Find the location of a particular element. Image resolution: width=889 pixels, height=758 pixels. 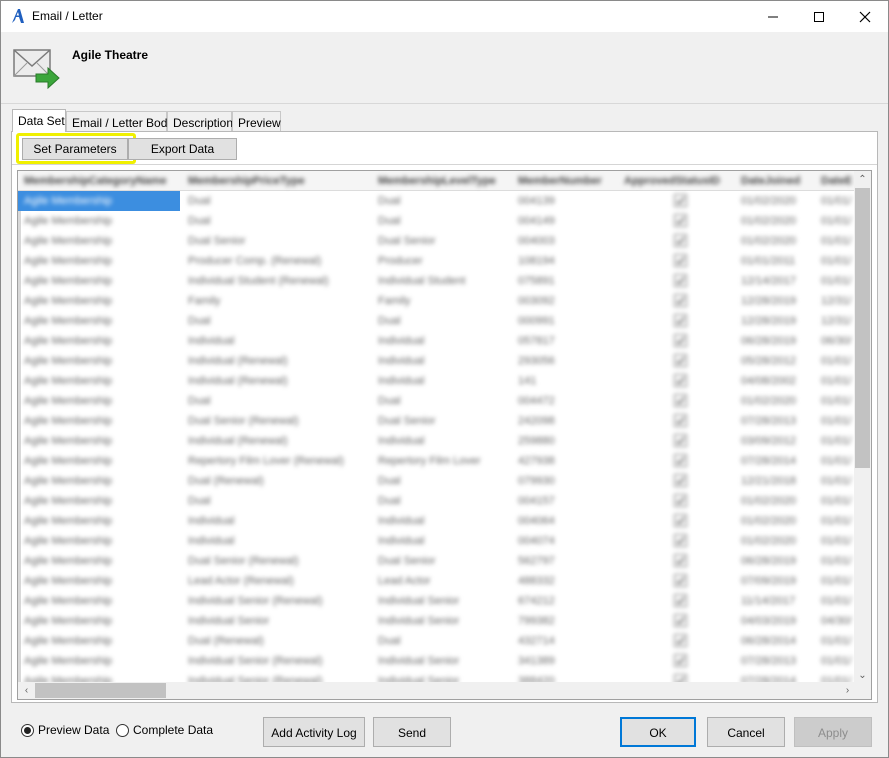

table-cell: 488332 is located at coordinates (566, 581).